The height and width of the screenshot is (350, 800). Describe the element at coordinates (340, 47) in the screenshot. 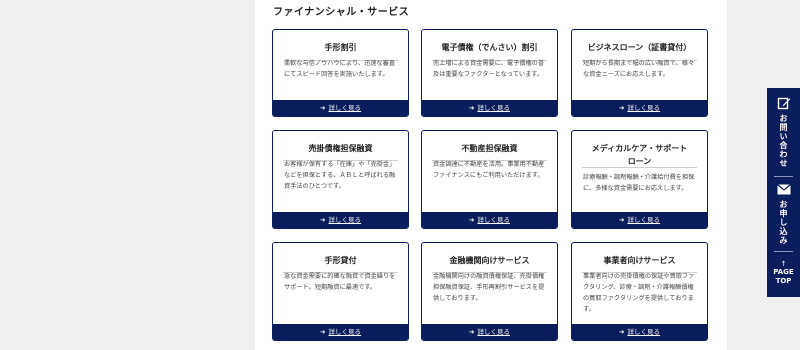

I see `card-title: 手形割引` at that location.